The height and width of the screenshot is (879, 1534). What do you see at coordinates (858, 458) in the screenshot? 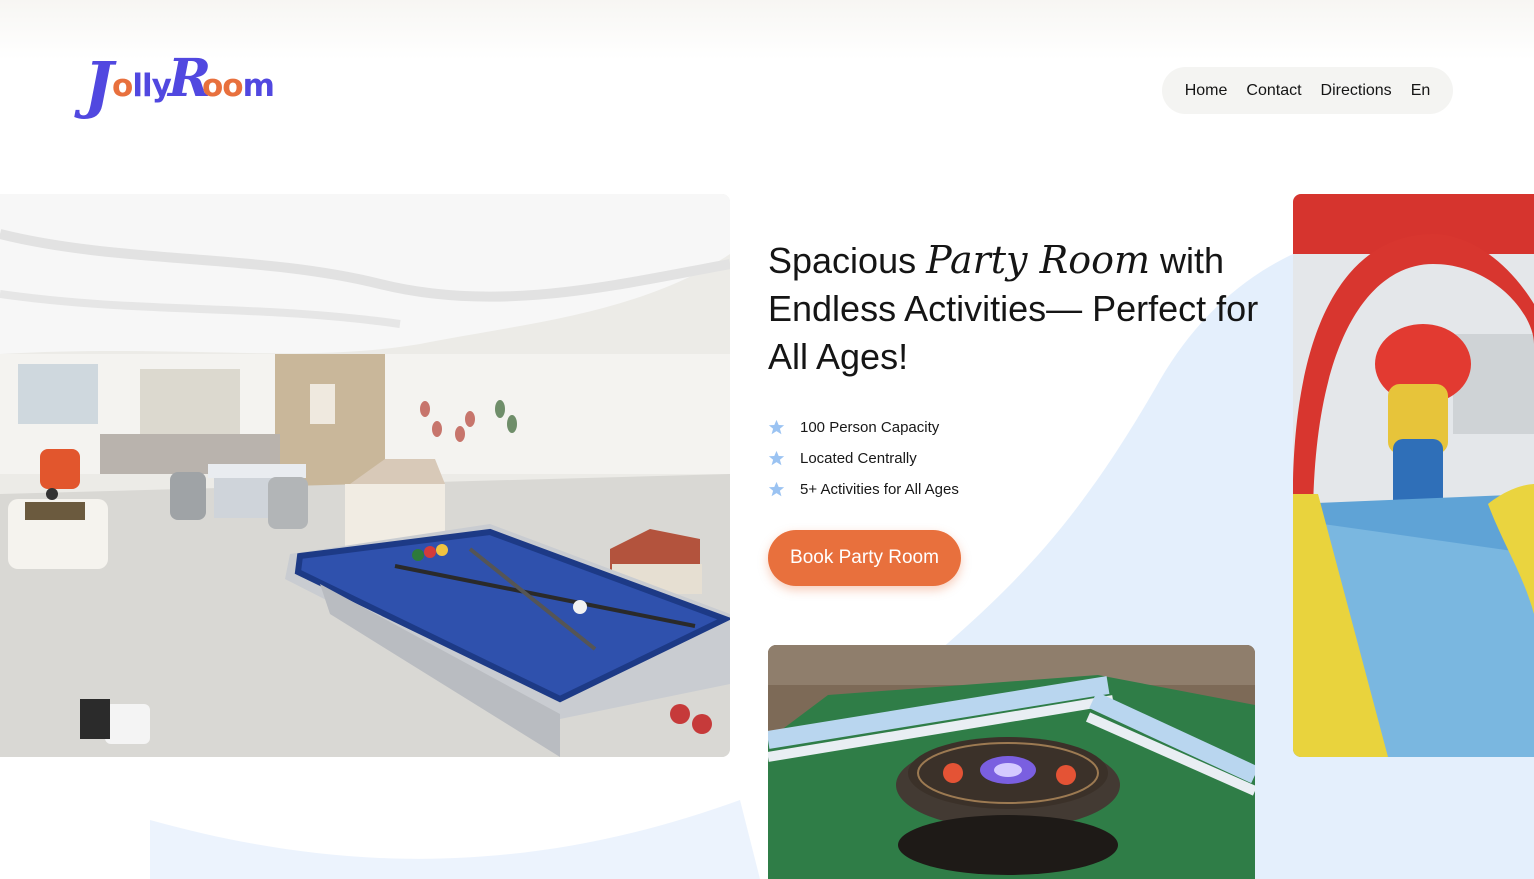
I see `feature-label: Located Centrally` at bounding box center [858, 458].